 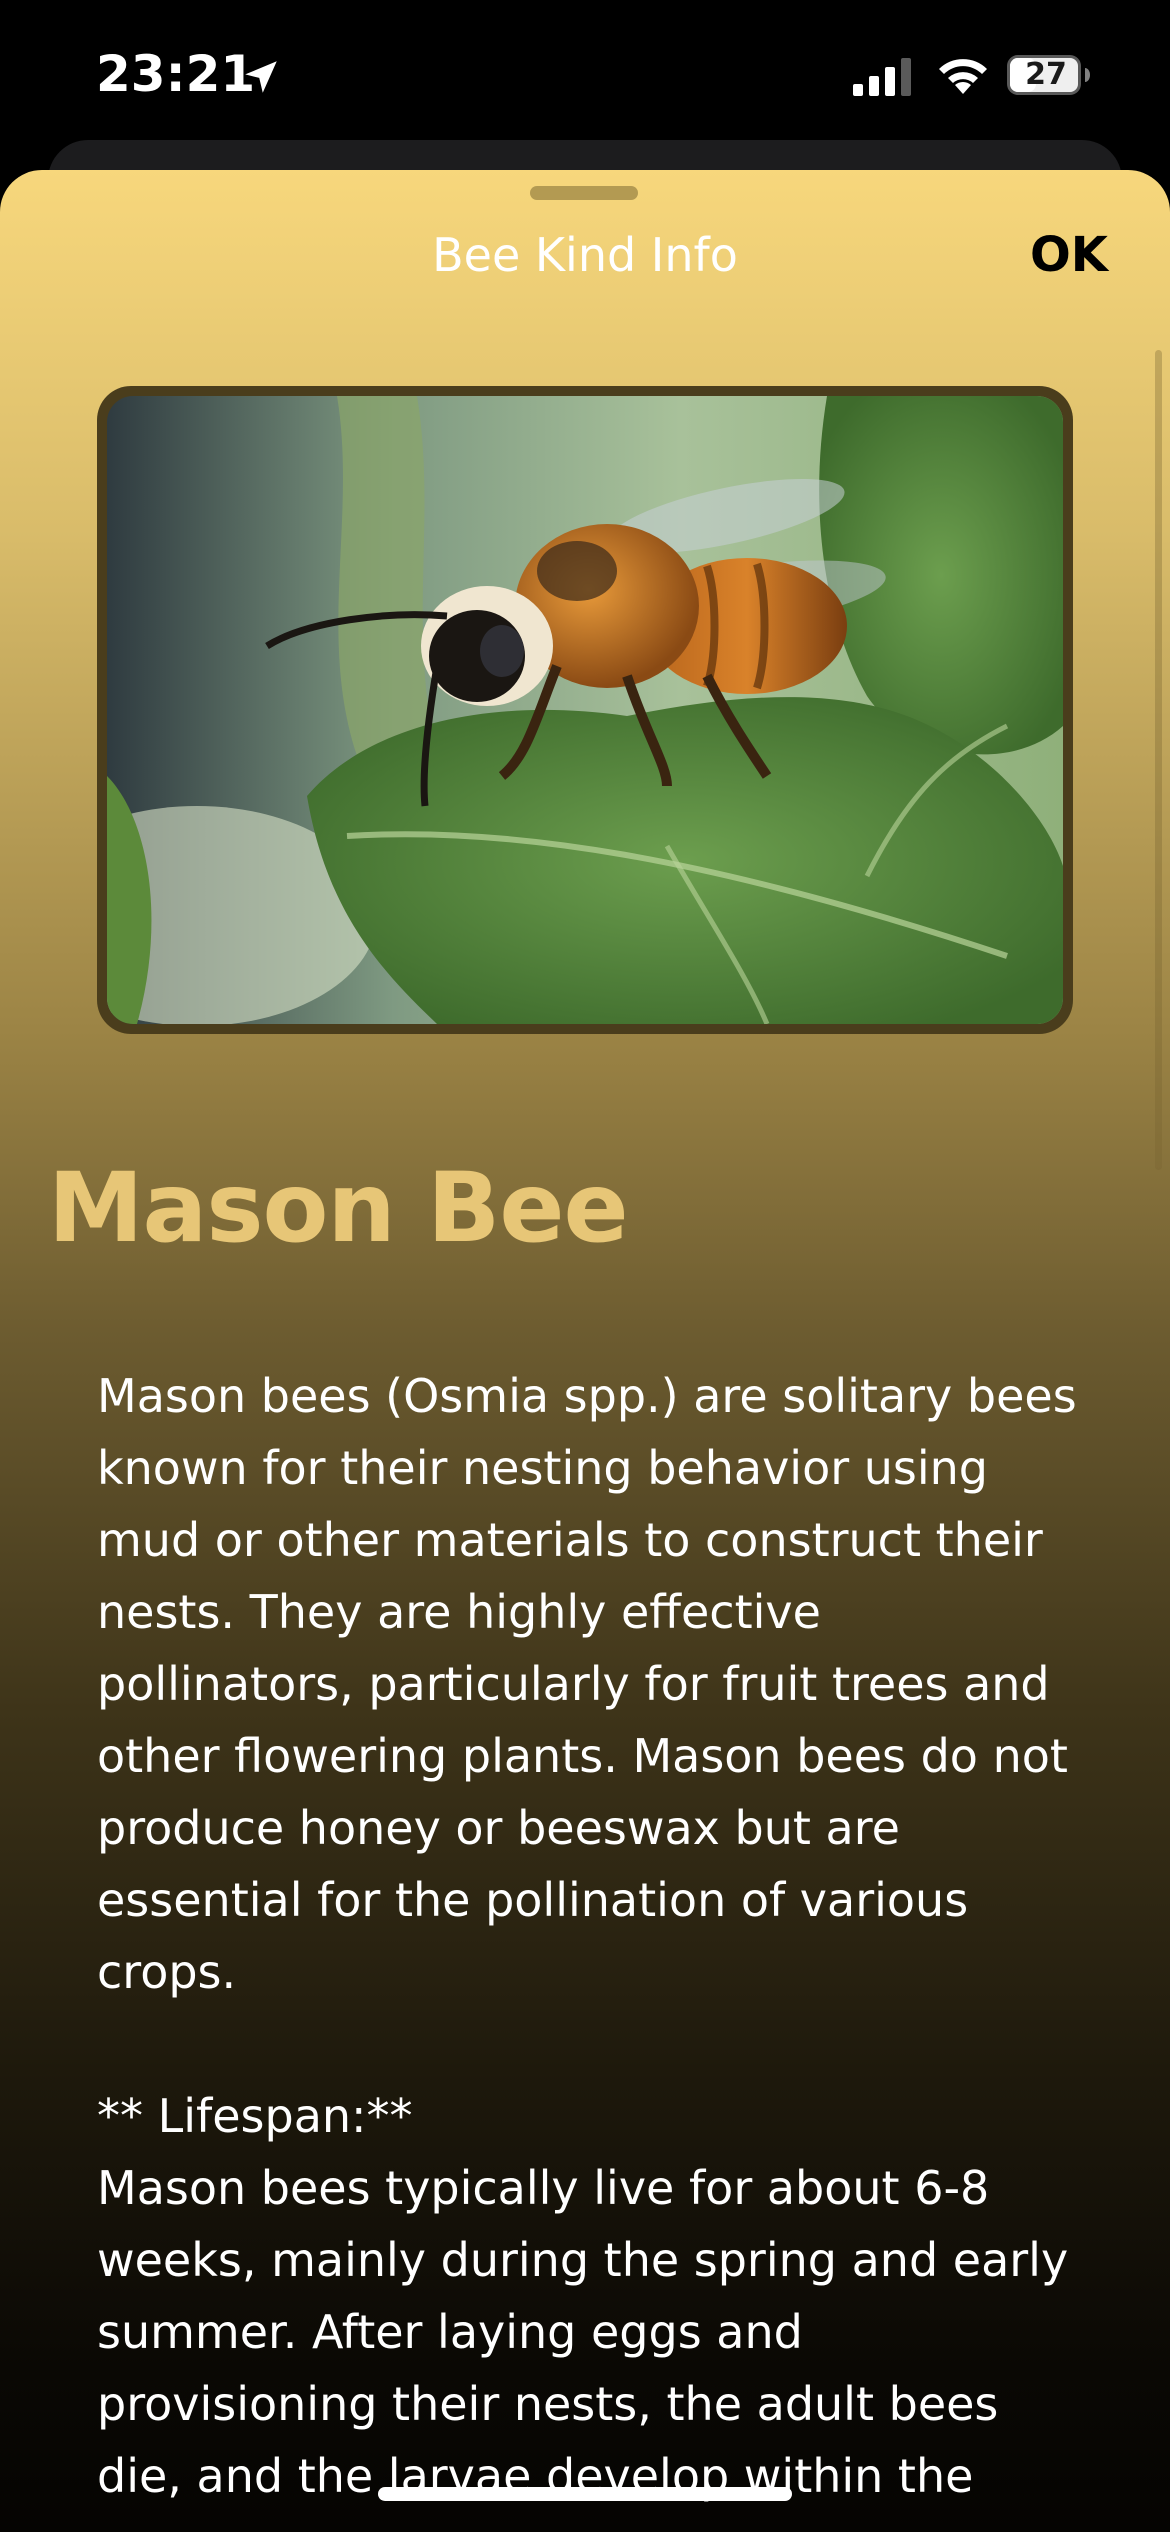 What do you see at coordinates (585, 75) in the screenshot?
I see `status-bar: 23:21 27` at bounding box center [585, 75].